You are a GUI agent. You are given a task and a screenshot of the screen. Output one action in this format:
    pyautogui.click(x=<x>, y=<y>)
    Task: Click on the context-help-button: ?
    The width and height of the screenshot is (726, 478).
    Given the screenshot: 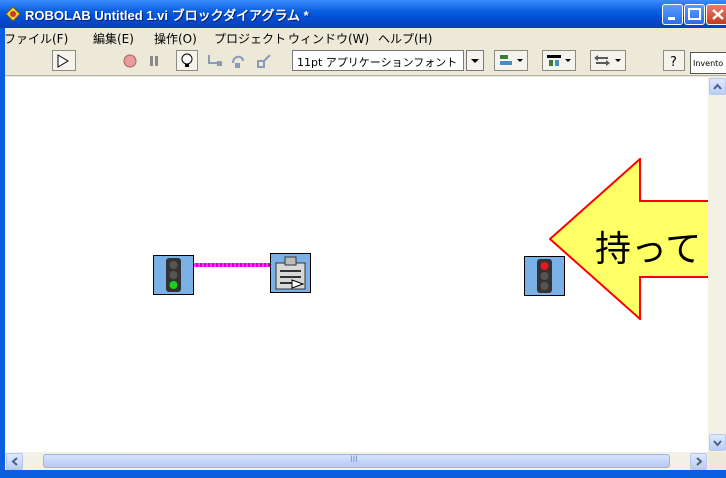 What is the action you would take?
    pyautogui.click(x=674, y=60)
    